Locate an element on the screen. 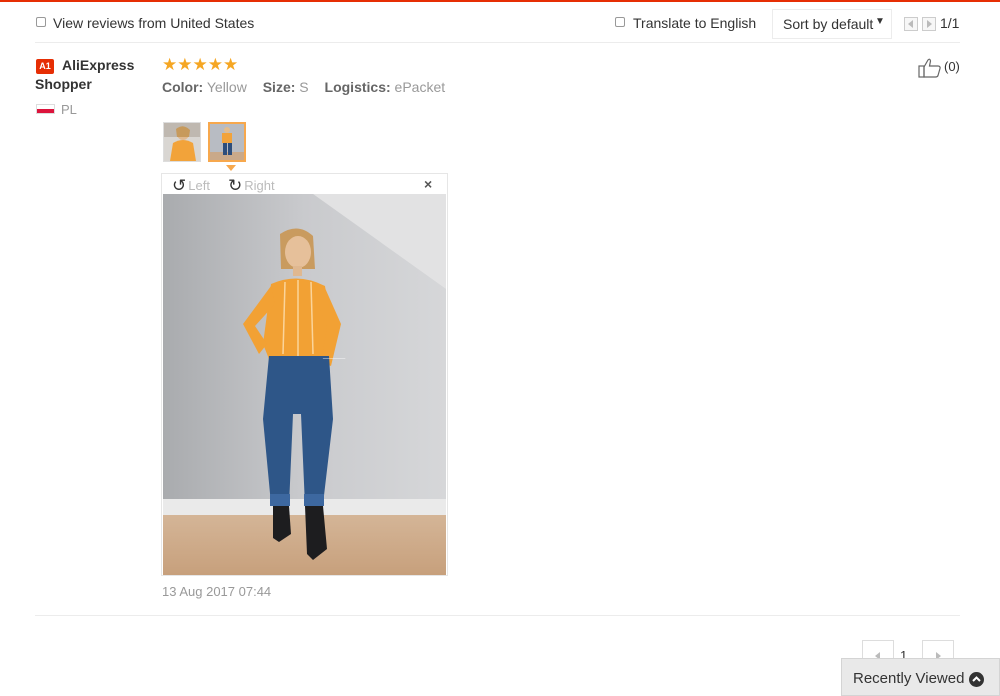 The image size is (1000, 696). star-rating: ★★★★★ is located at coordinates (200, 64).